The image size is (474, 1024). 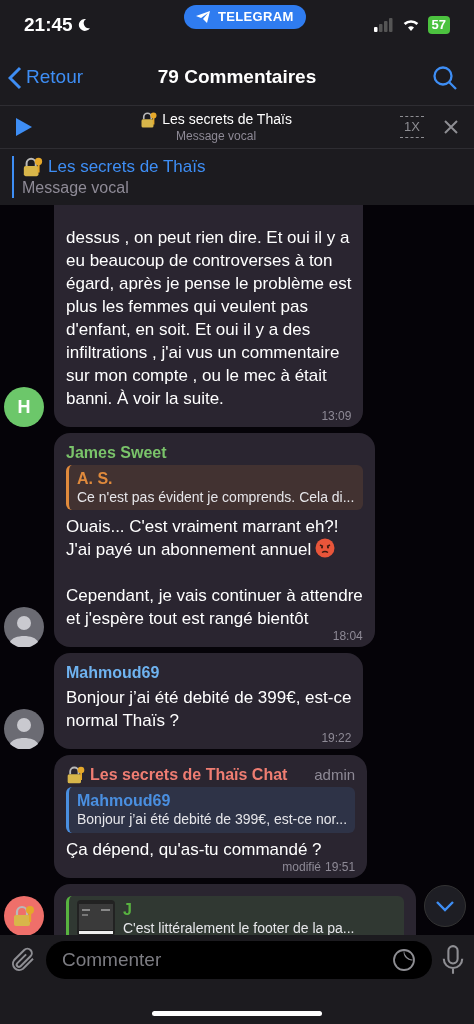 What do you see at coordinates (48, 24) in the screenshot?
I see `status-time: 21:45` at bounding box center [48, 24].